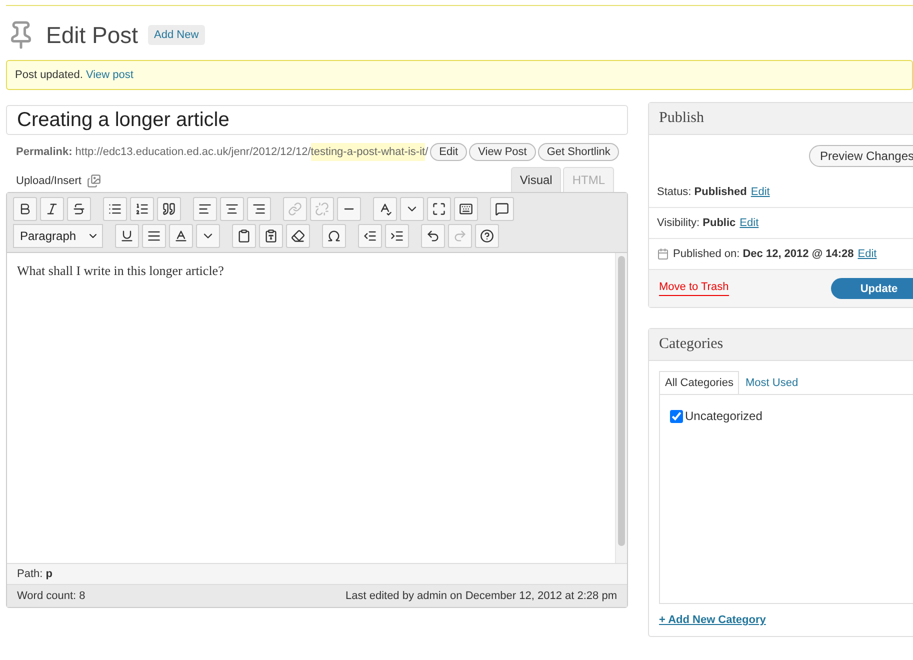 The width and height of the screenshot is (913, 660). I want to click on paste-word-icon, so click(271, 236).